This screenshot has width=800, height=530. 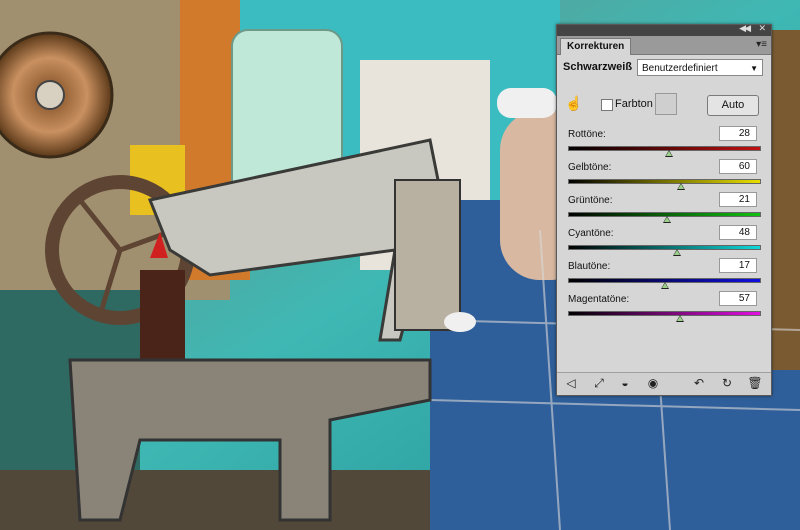 I want to click on panel-footer-toolbar: ◁ ⤢ ◒ ◉ ↶ ↻ 🗑, so click(x=664, y=383).